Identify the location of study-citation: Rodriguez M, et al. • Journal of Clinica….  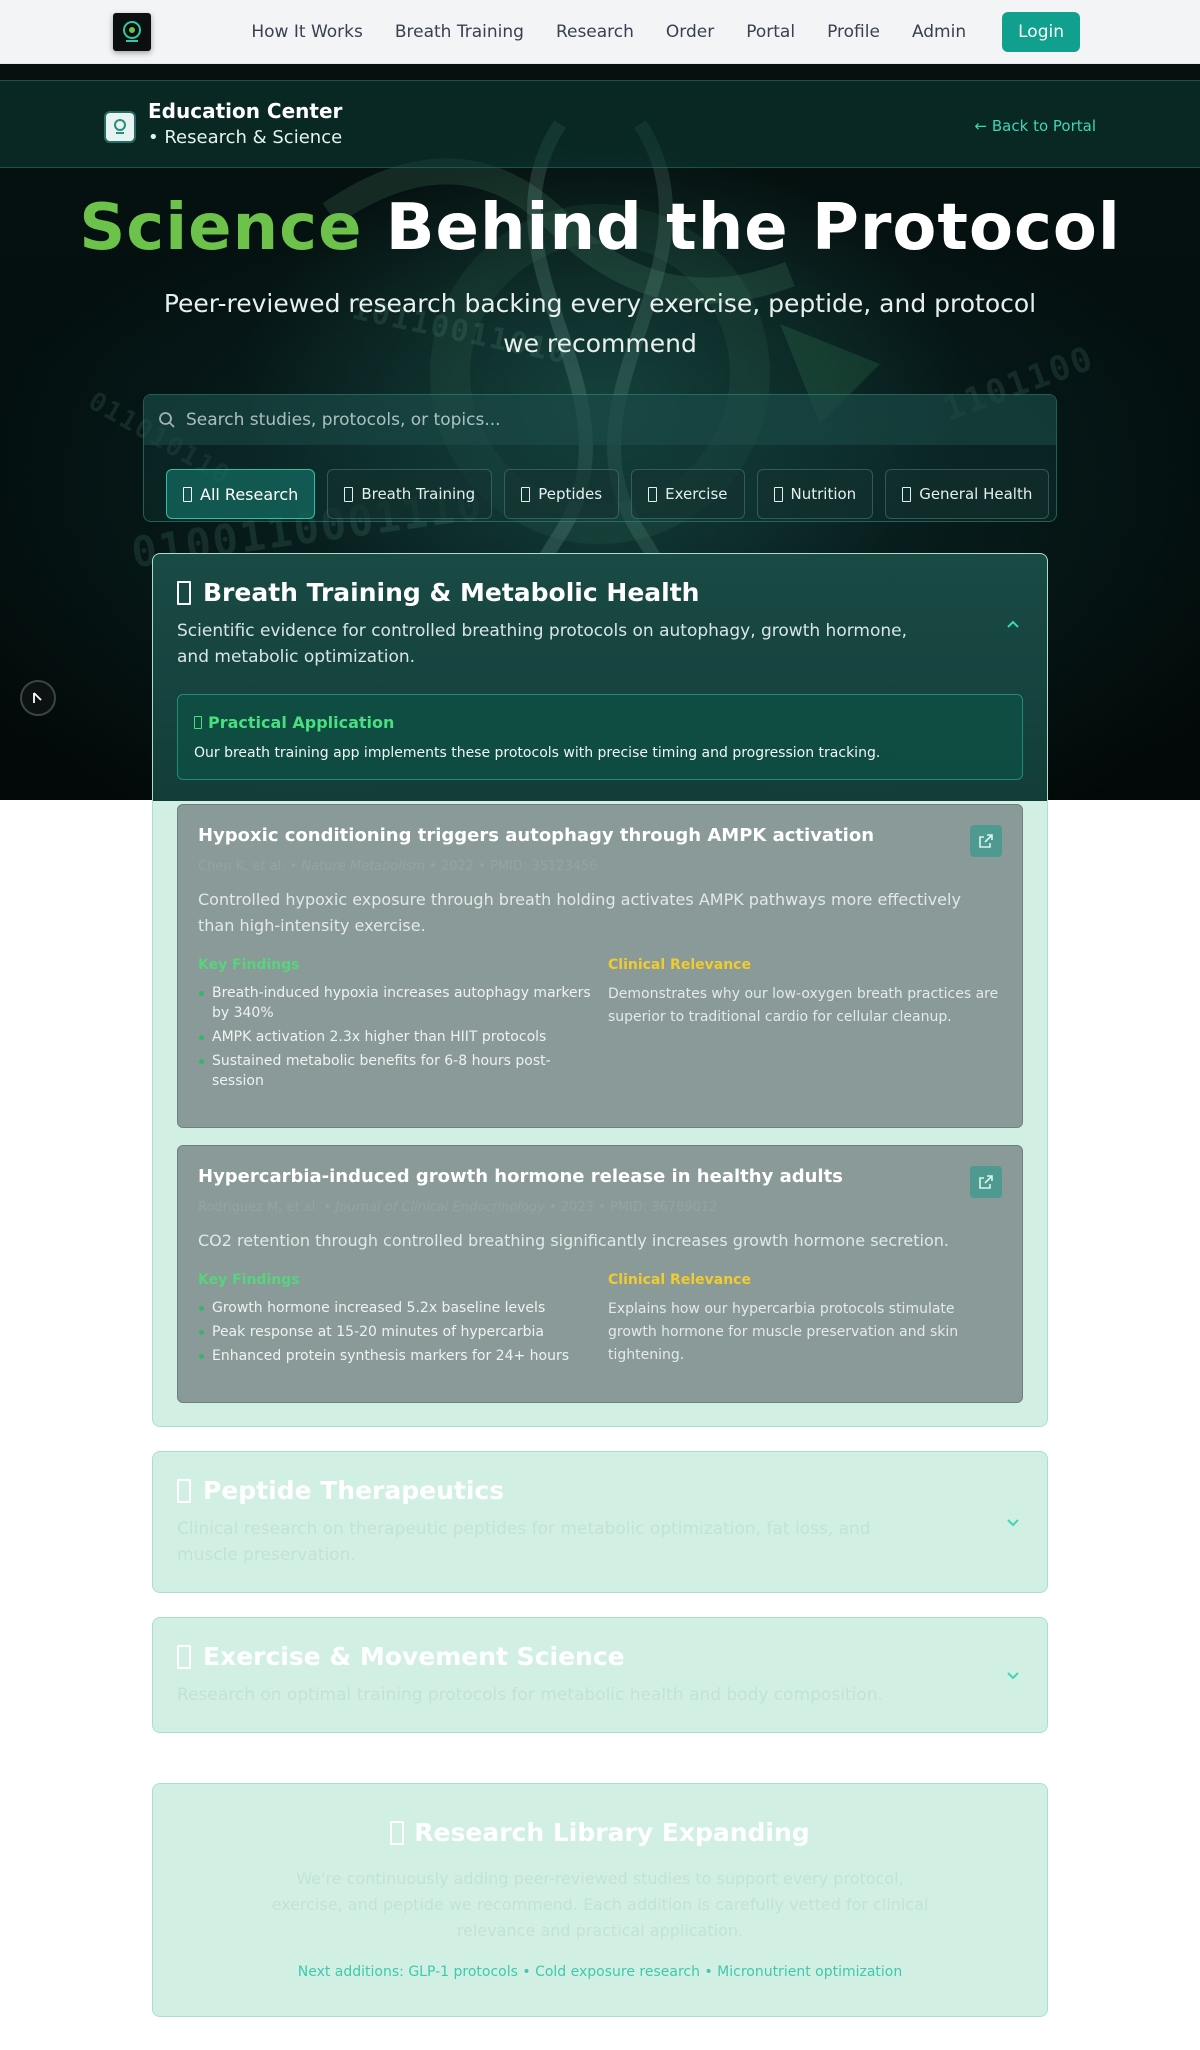
(458, 1207).